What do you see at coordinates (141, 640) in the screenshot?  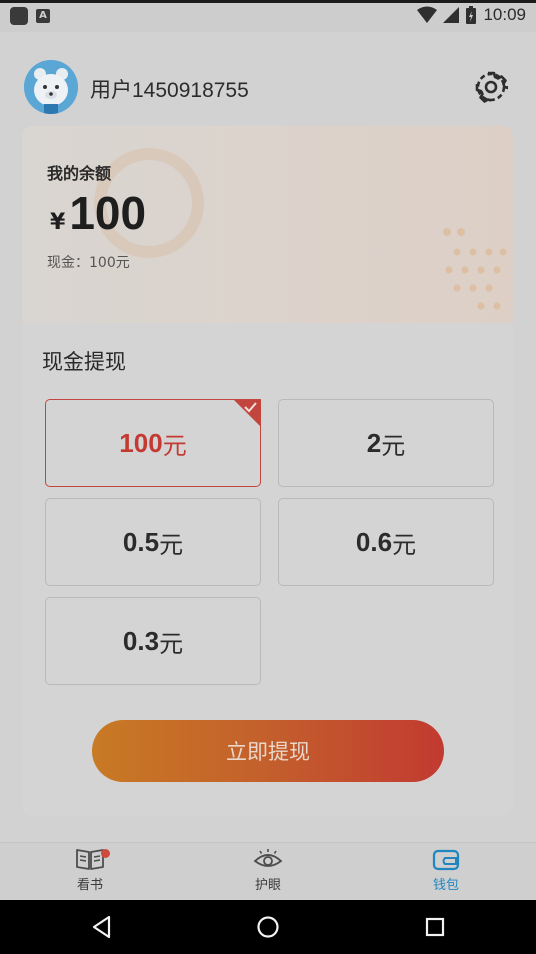 I see `option-amount: 0.3` at bounding box center [141, 640].